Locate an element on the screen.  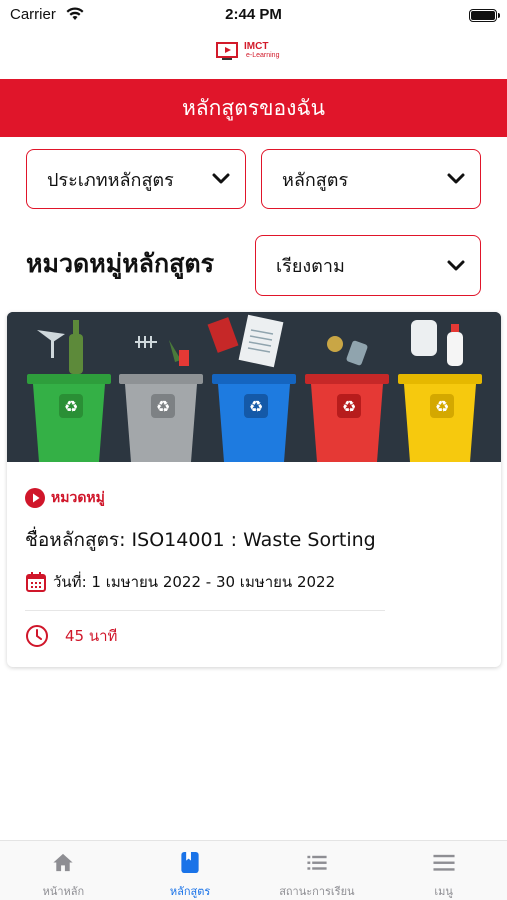
course-name: ชื่อหลักสูตร: ISO14001 : Waste Sorting is located at coordinates (200, 540).